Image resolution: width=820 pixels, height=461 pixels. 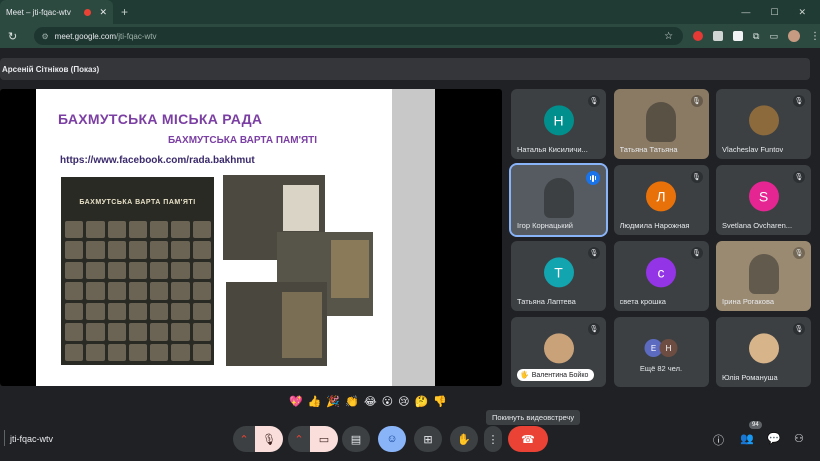 What do you see at coordinates (654, 225) in the screenshot?
I see `participant-name: Людмила Нарожная` at bounding box center [654, 225].